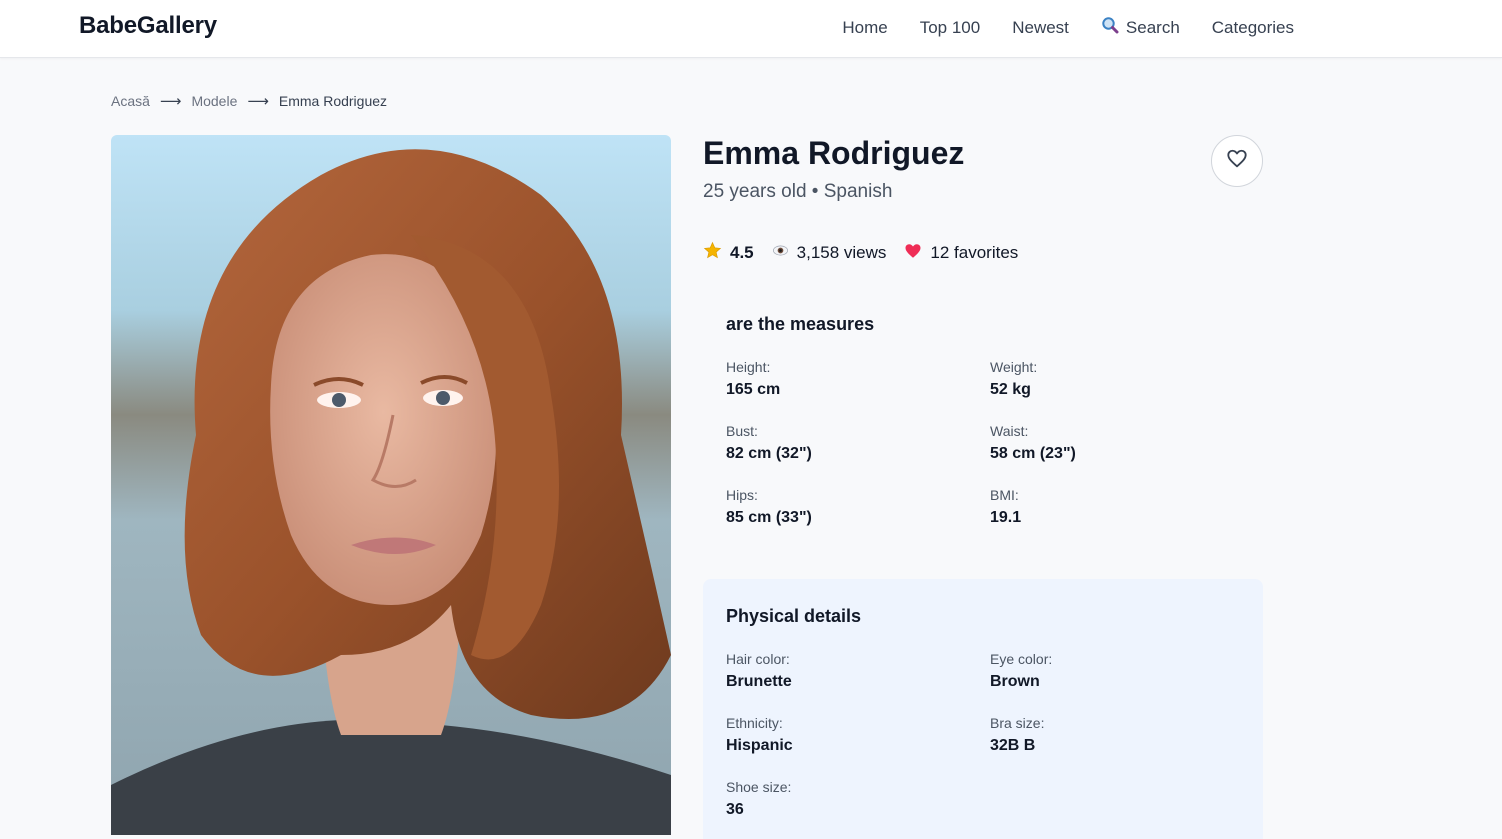 The height and width of the screenshot is (839, 1502). I want to click on measure-weight: Weight: 52 kg, so click(1013, 379).